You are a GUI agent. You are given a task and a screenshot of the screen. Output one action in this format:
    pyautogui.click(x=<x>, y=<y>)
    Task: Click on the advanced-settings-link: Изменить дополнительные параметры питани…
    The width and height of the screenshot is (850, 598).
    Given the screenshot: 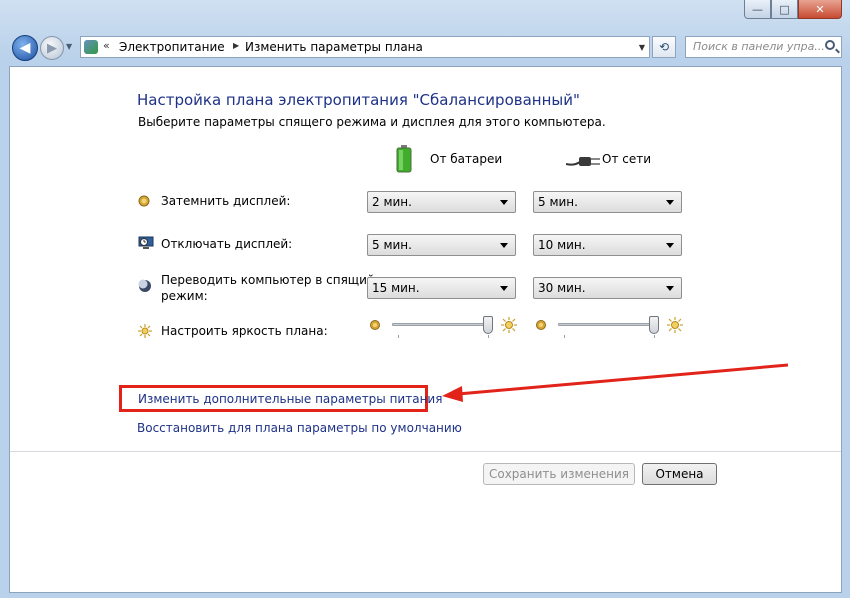 What is the action you would take?
    pyautogui.click(x=290, y=399)
    